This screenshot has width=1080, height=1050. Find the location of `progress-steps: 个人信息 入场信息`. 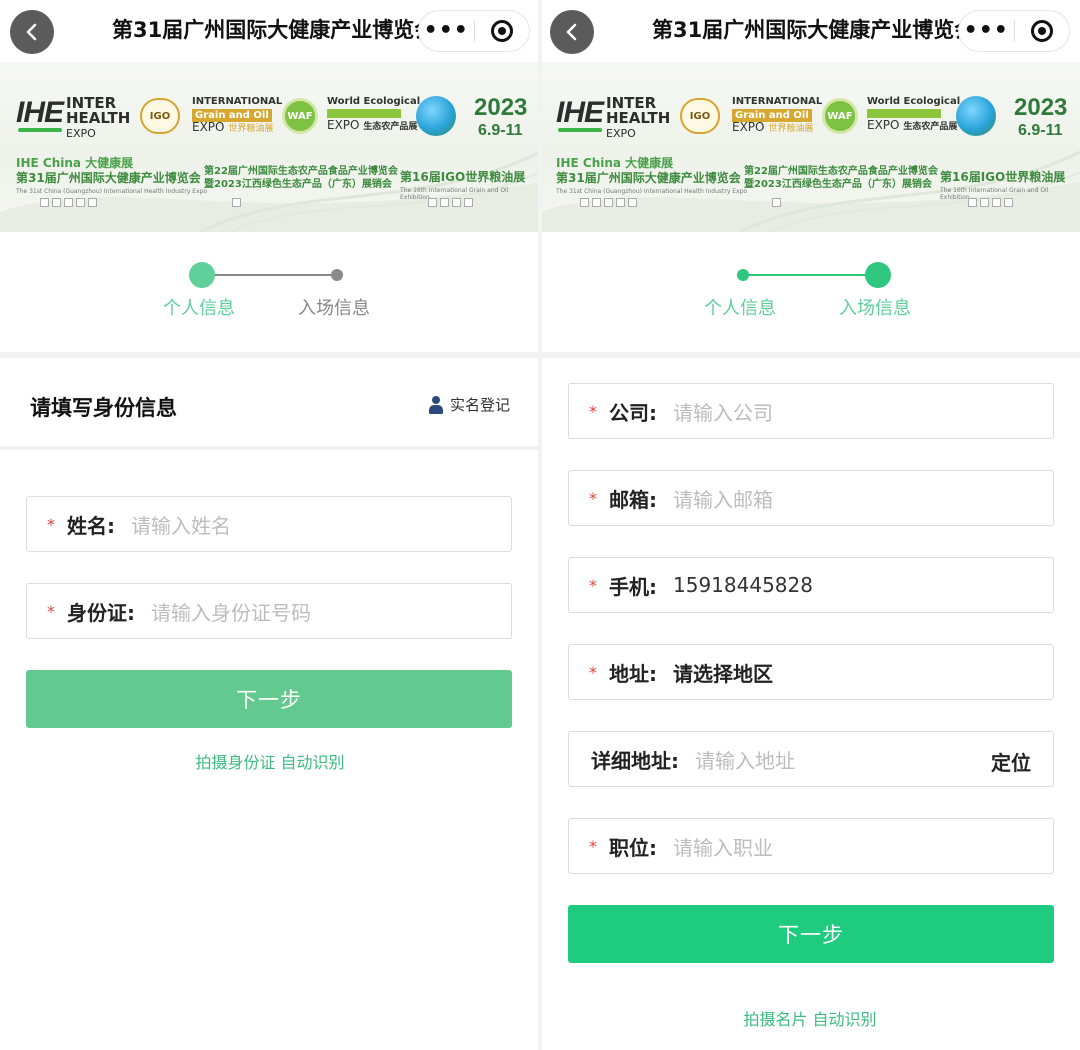

progress-steps: 个人信息 入场信息 is located at coordinates (270, 292).